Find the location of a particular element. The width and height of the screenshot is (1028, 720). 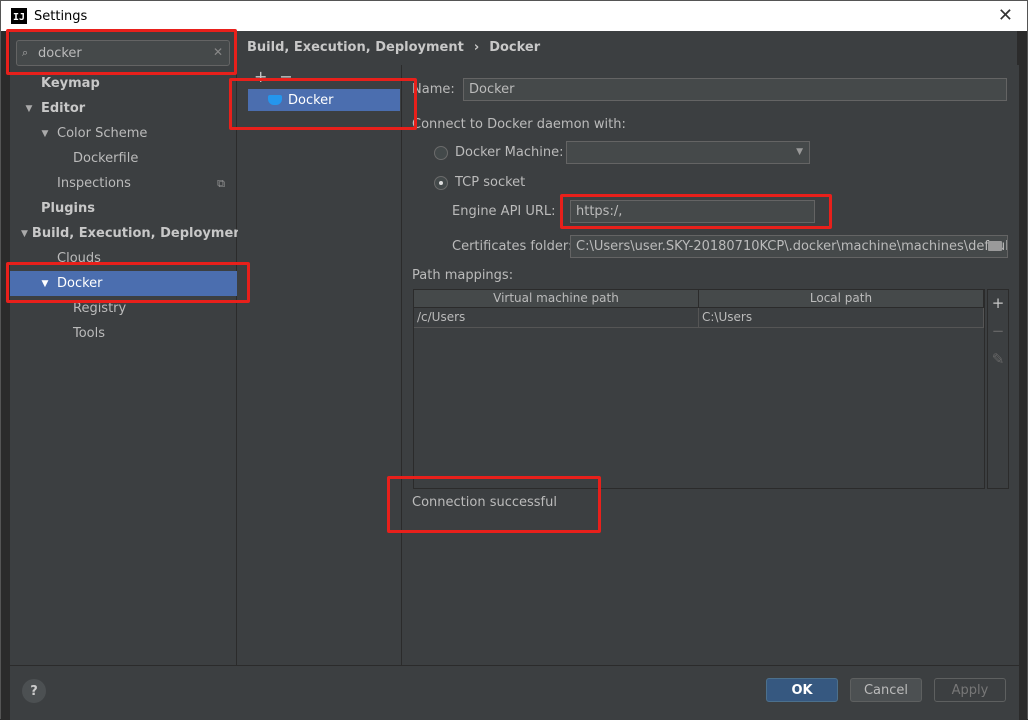

tcp-socket-label: TCP socket is located at coordinates (490, 182).